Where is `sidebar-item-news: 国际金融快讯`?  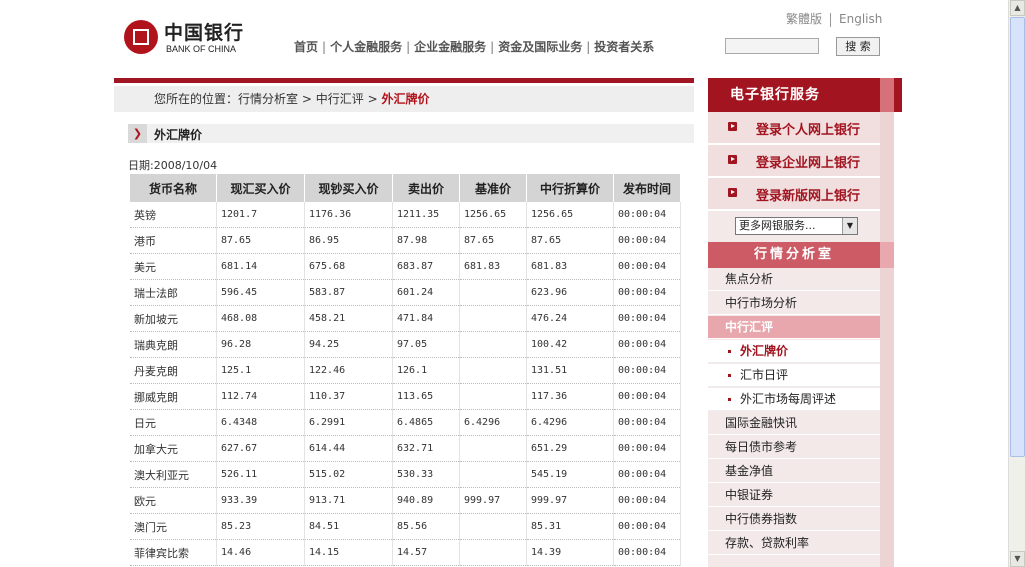
sidebar-item-news: 国际金融快讯 is located at coordinates (794, 423).